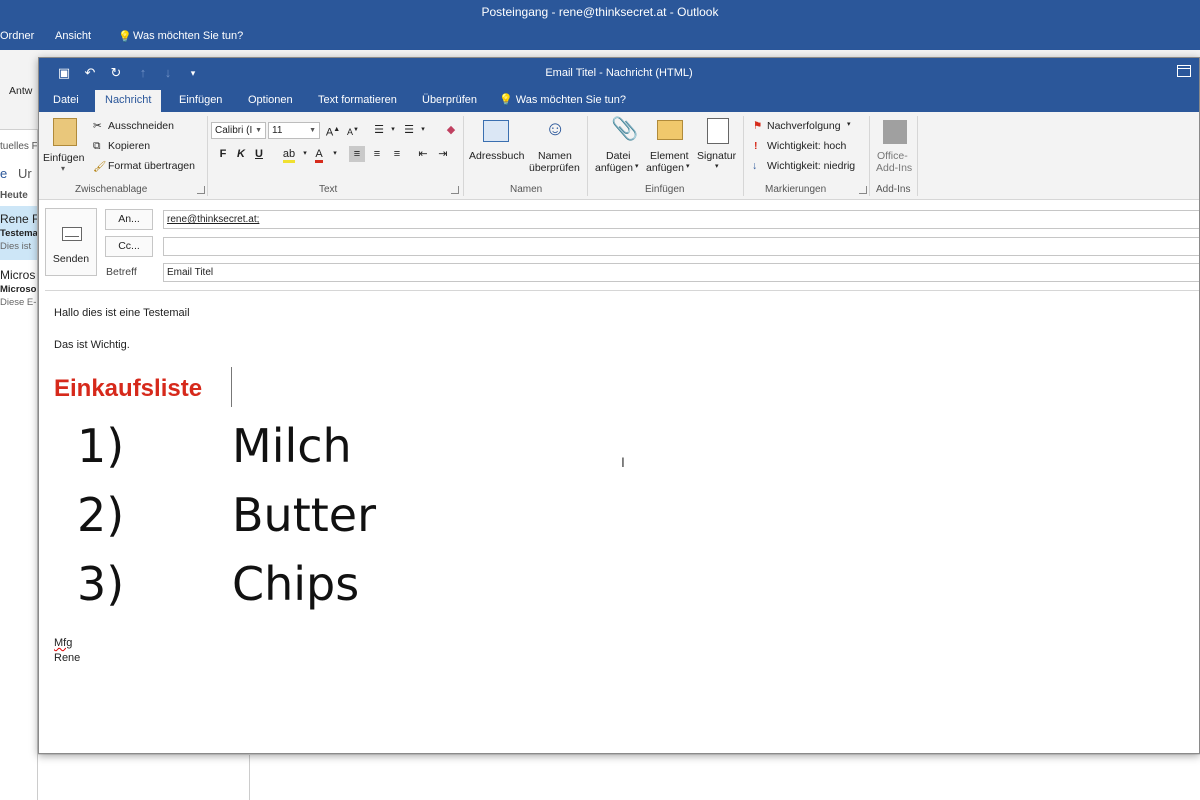 Image resolution: width=1200 pixels, height=800 pixels. I want to click on tab-datei: Datei, so click(66, 101).